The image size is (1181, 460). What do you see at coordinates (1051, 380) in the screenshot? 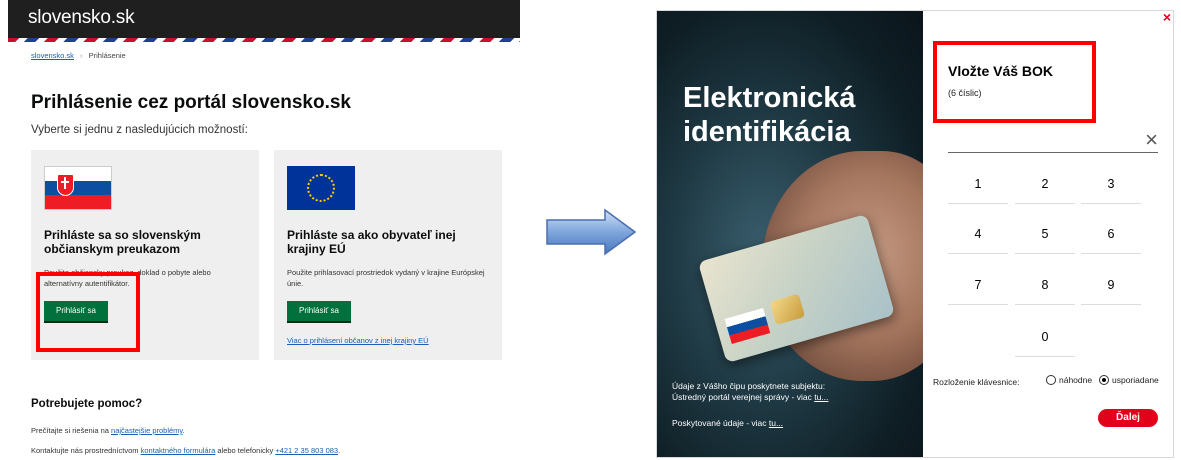
I see `radio-random` at bounding box center [1051, 380].